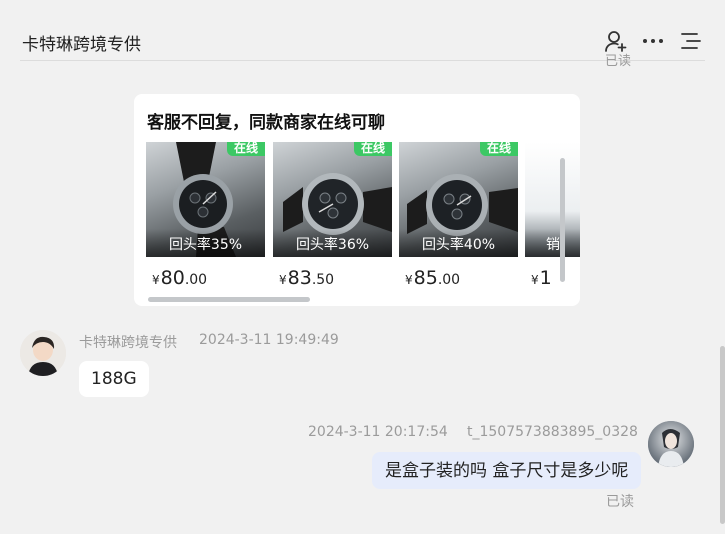  Describe the element at coordinates (128, 343) in the screenshot. I see `message-sender-name: 卡特琳跨境专供` at that location.